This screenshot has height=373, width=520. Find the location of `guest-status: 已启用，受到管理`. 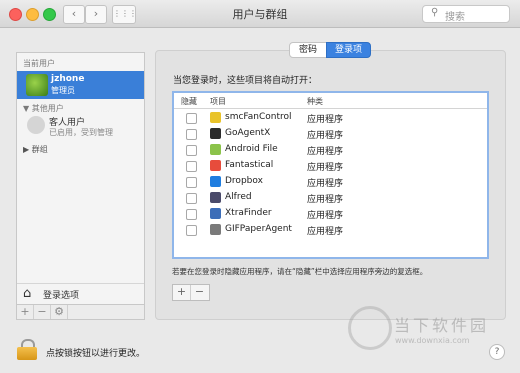

guest-status: 已启用，受到管理 is located at coordinates (81, 132).